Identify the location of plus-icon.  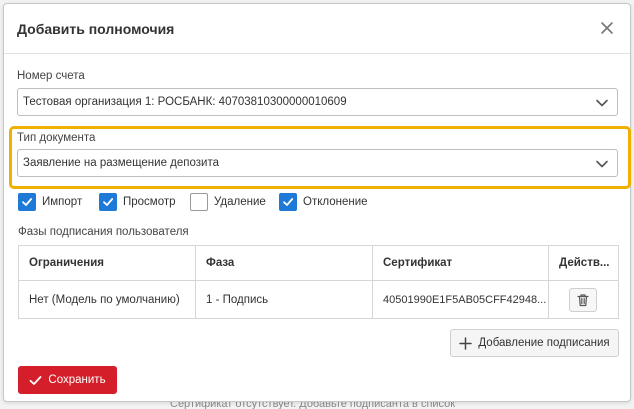
(466, 343).